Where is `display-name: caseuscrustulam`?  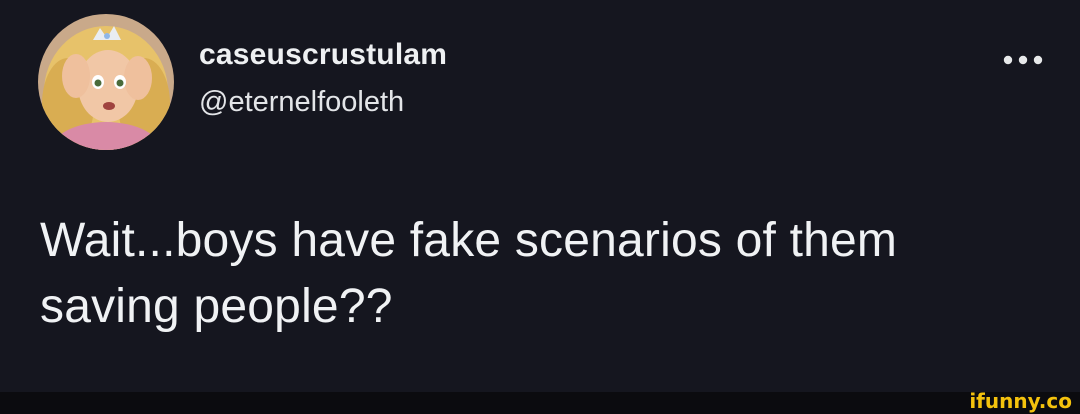 display-name: caseuscrustulam is located at coordinates (323, 55).